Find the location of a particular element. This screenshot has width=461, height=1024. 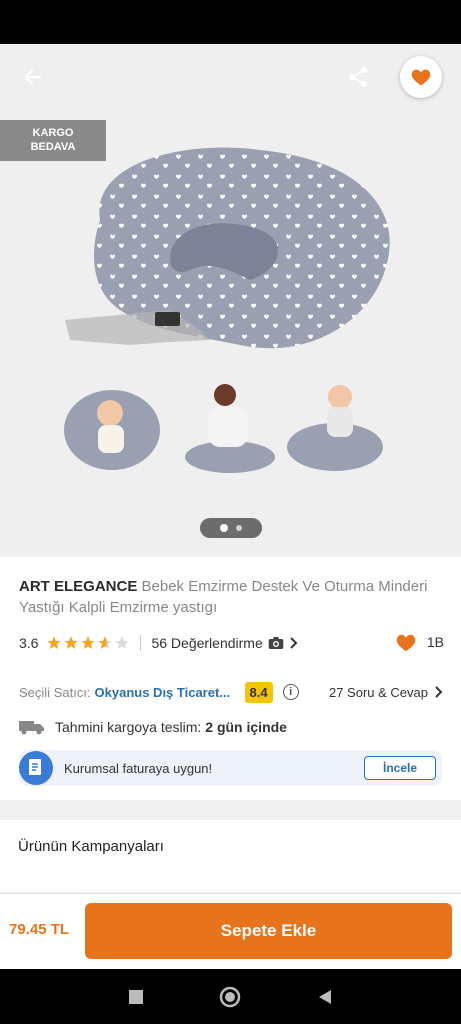

questions-answers-link: 27 Soru & Cevap is located at coordinates (386, 692).